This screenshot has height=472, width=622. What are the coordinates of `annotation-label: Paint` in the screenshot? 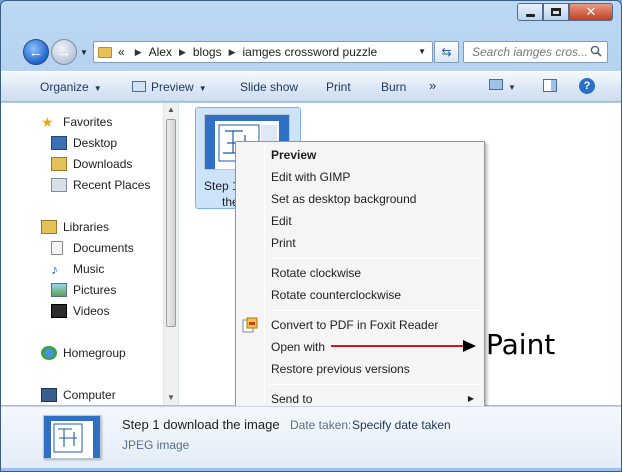 It's located at (521, 344).